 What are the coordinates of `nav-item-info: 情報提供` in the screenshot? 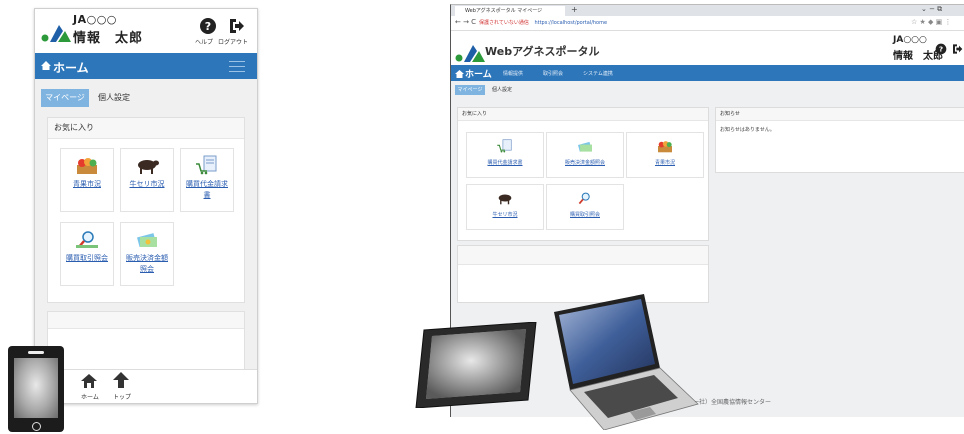 It's located at (513, 73).